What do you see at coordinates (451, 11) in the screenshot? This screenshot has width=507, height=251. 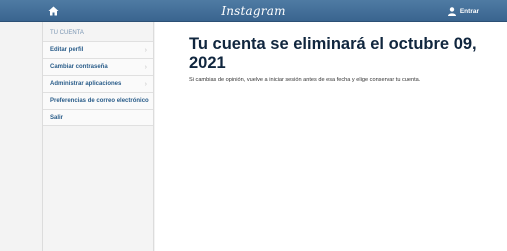 I see `user-icon` at bounding box center [451, 11].